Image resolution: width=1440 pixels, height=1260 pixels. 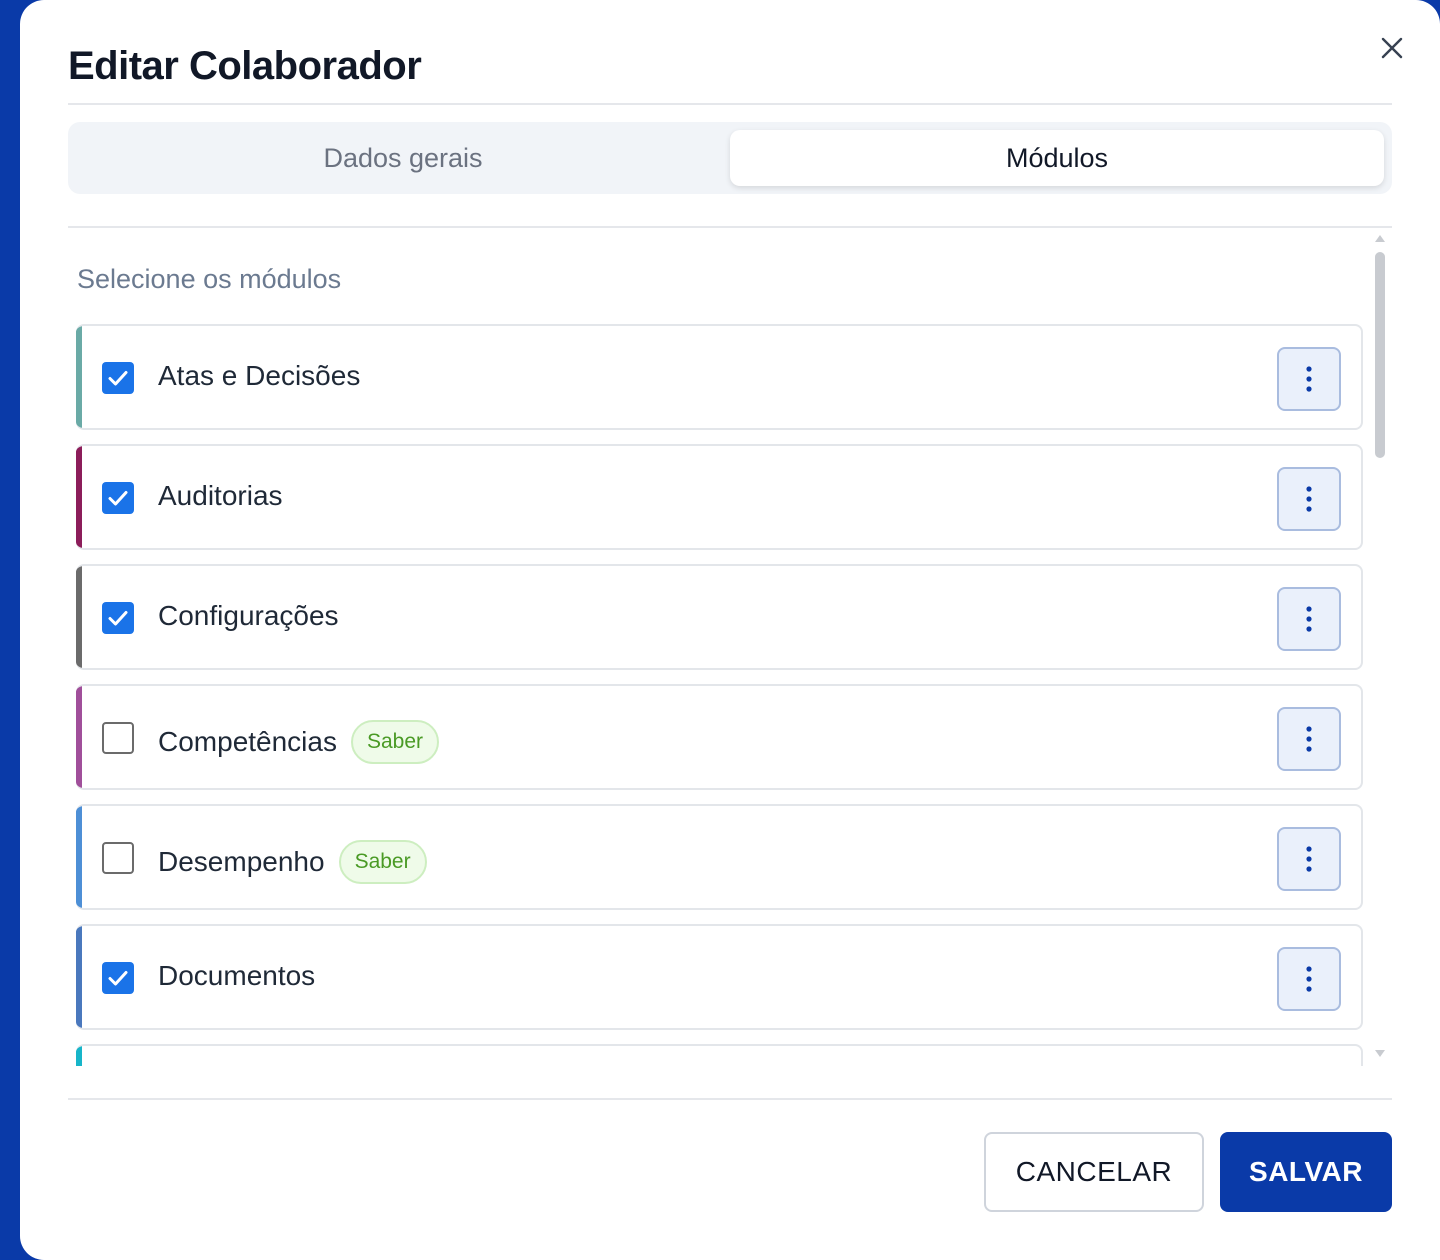 I want to click on close-icon, so click(x=1392, y=48).